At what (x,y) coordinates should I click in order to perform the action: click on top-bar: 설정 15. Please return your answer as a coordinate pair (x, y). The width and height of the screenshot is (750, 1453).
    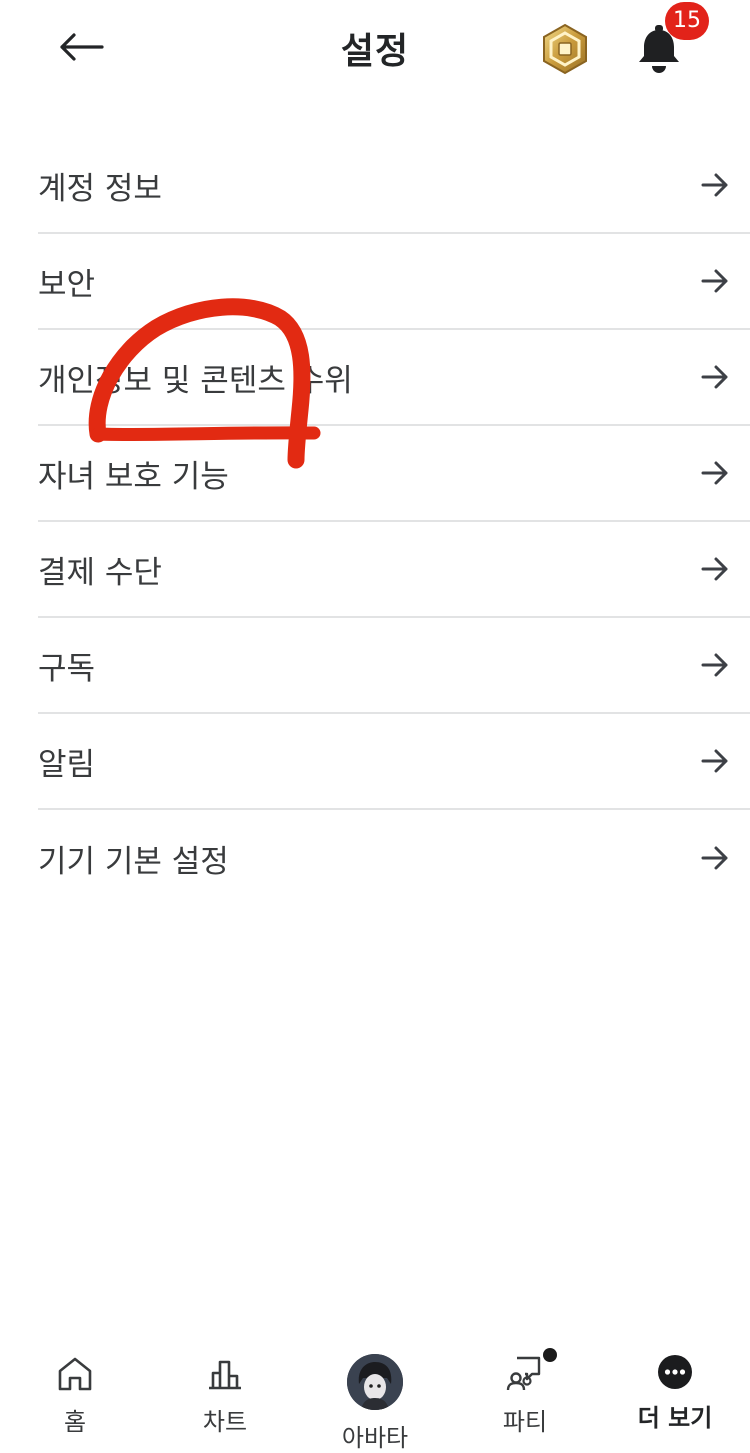
    Looking at the image, I should click on (375, 47).